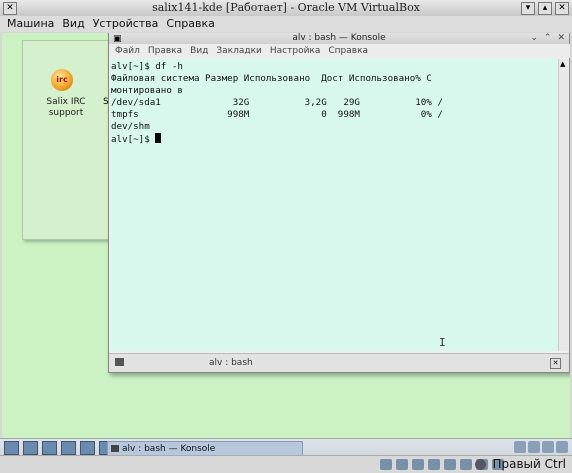 The height and width of the screenshot is (473, 572). Describe the element at coordinates (30, 24) in the screenshot. I see `menu-machine: Машина` at that location.